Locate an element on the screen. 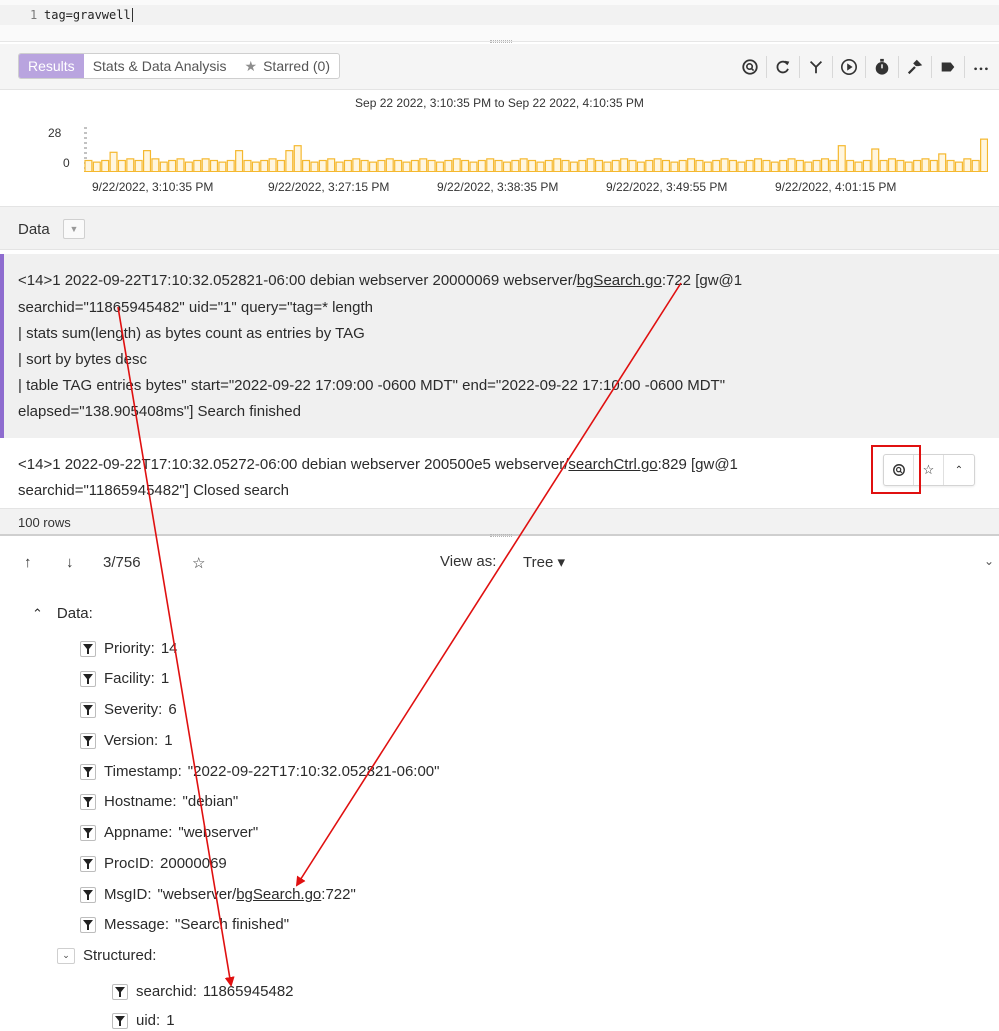 The image size is (999, 1031). more-button is located at coordinates (981, 67).